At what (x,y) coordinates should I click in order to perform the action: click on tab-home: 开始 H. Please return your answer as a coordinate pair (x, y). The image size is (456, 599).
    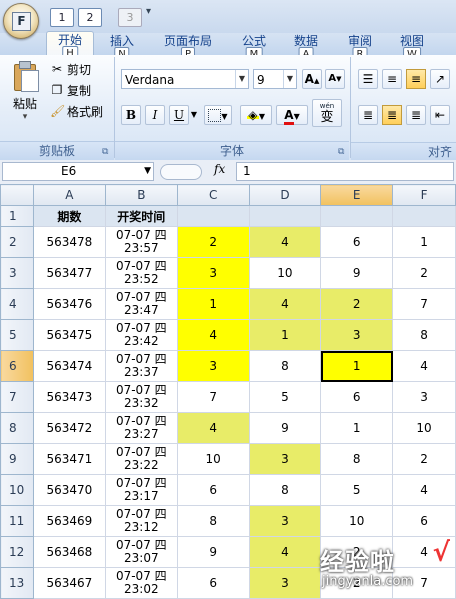
    Looking at the image, I should click on (70, 46).